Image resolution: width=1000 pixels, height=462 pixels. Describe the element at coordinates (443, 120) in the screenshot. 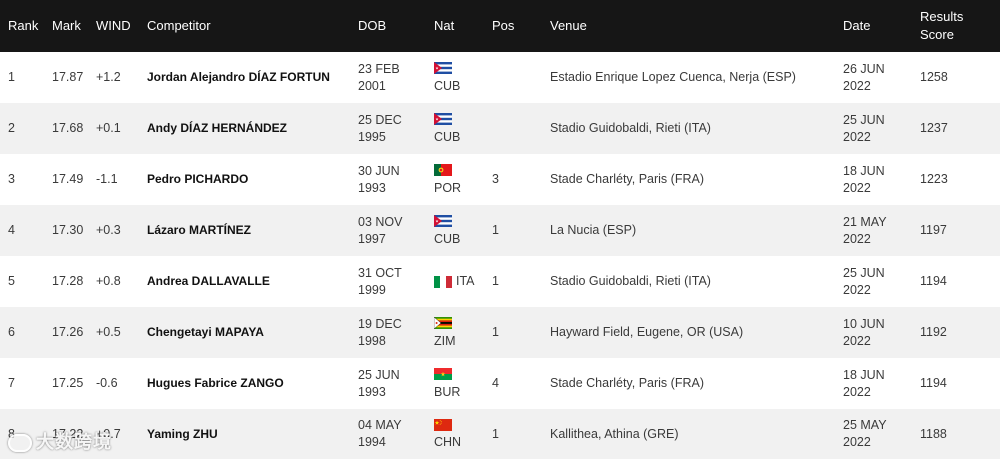

I see `cuba-flag-icon` at that location.